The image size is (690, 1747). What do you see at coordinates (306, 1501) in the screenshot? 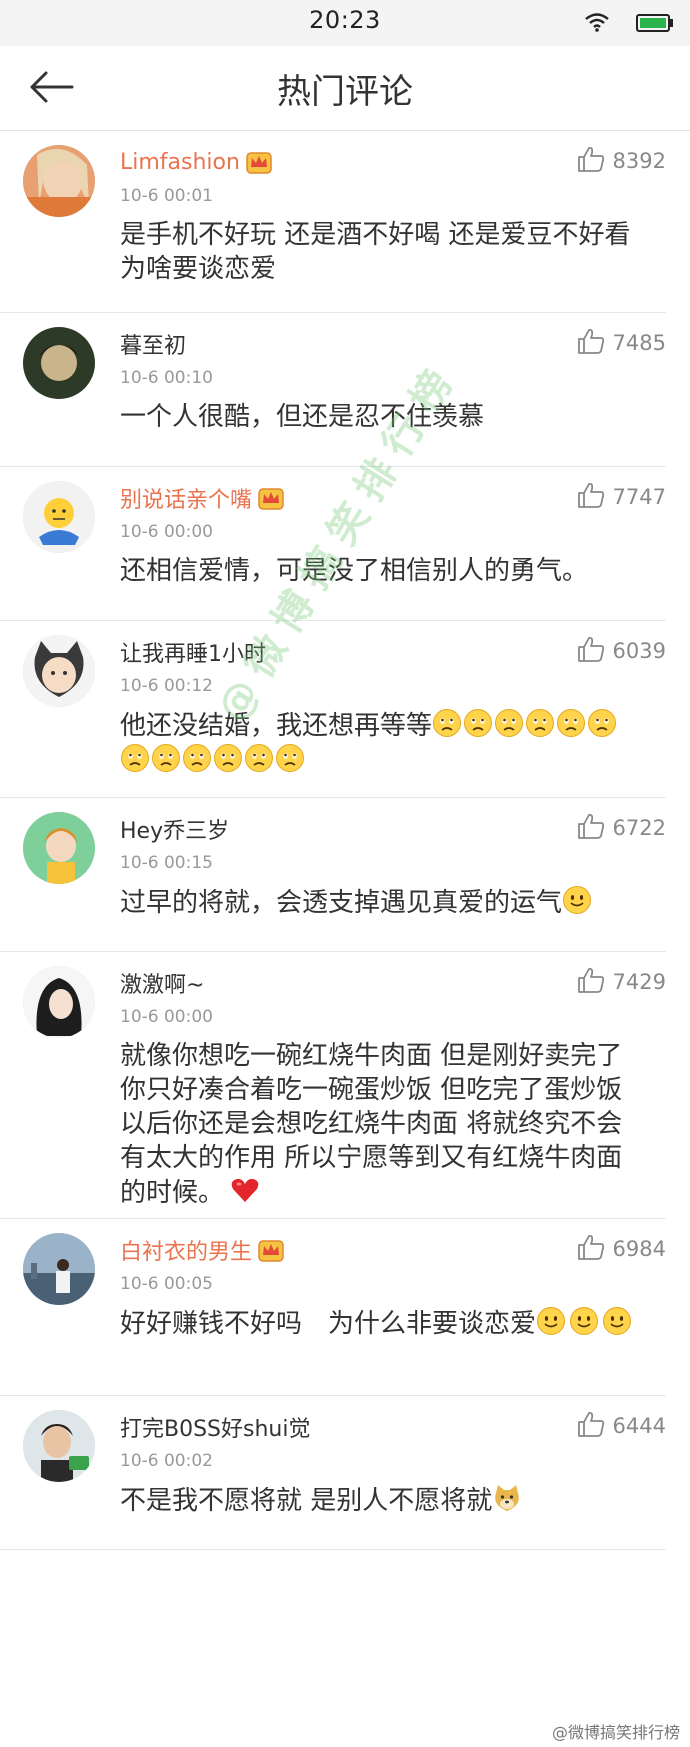
I see `comment-text-body: 不是我不愿将就 是别人不愿将就` at bounding box center [306, 1501].